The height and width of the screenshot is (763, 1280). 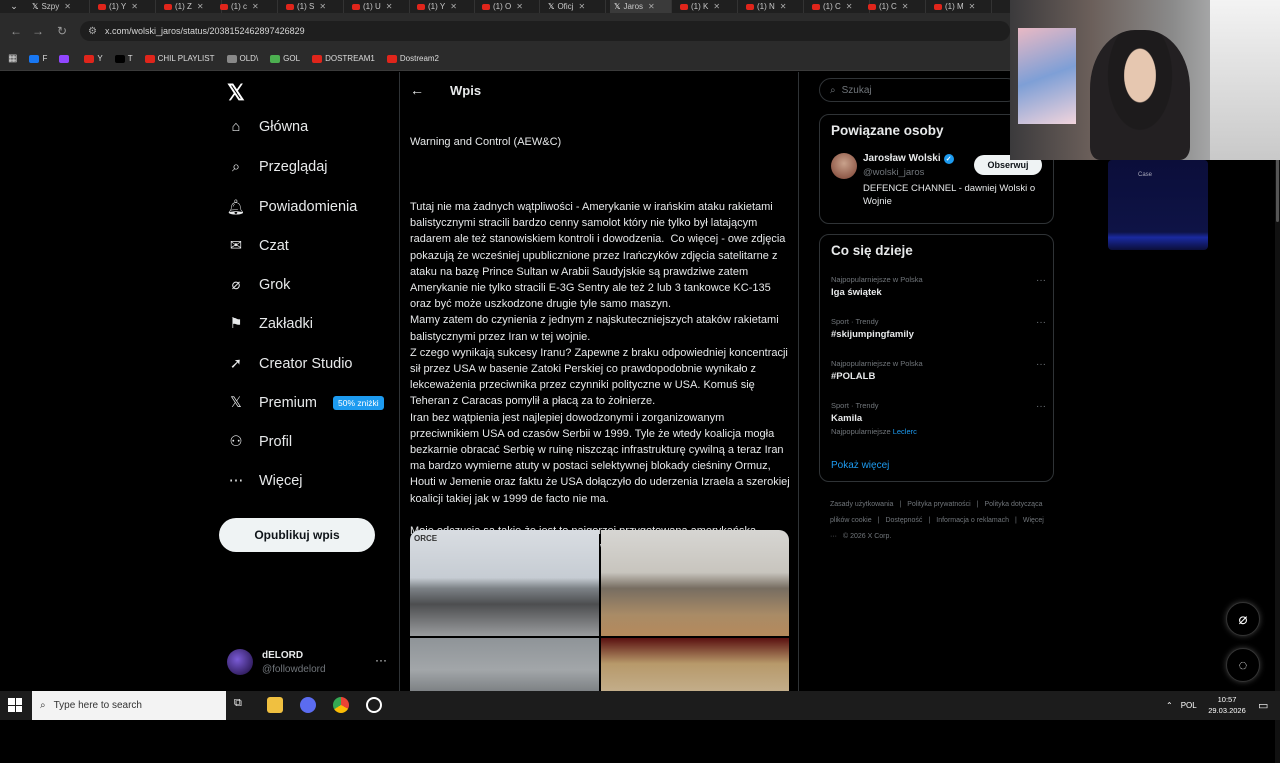 I want to click on browser-tab: (1) K ✕, so click(x=707, y=6).